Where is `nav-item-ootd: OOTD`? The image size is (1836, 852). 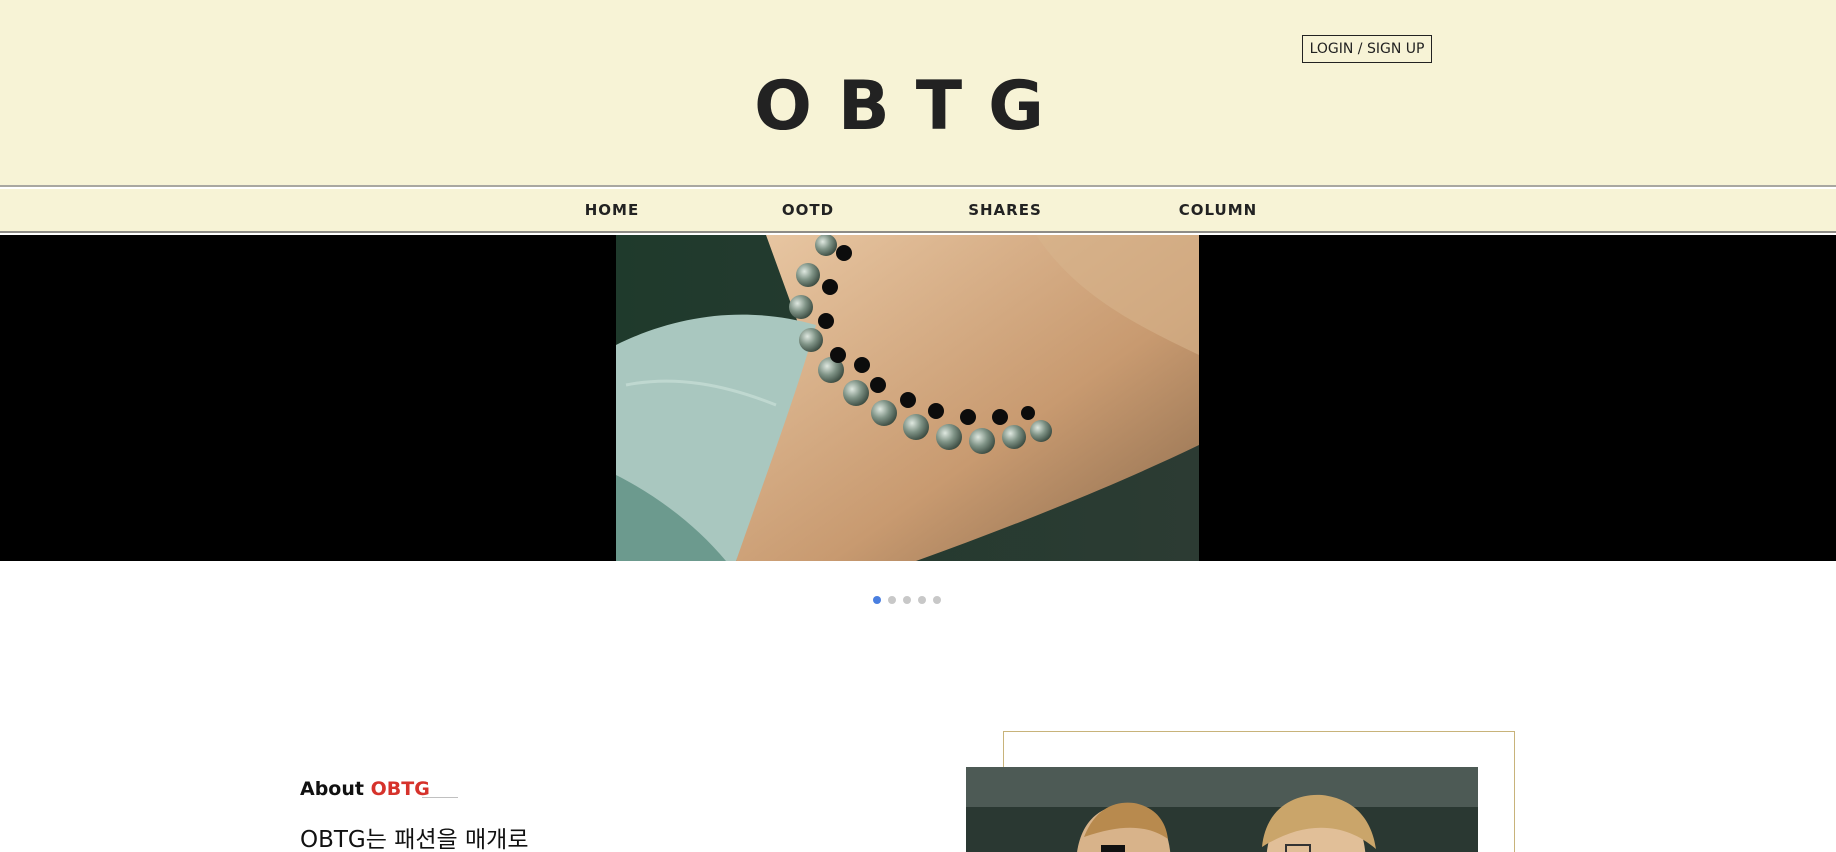
nav-item-ootd: OOTD is located at coordinates (808, 210).